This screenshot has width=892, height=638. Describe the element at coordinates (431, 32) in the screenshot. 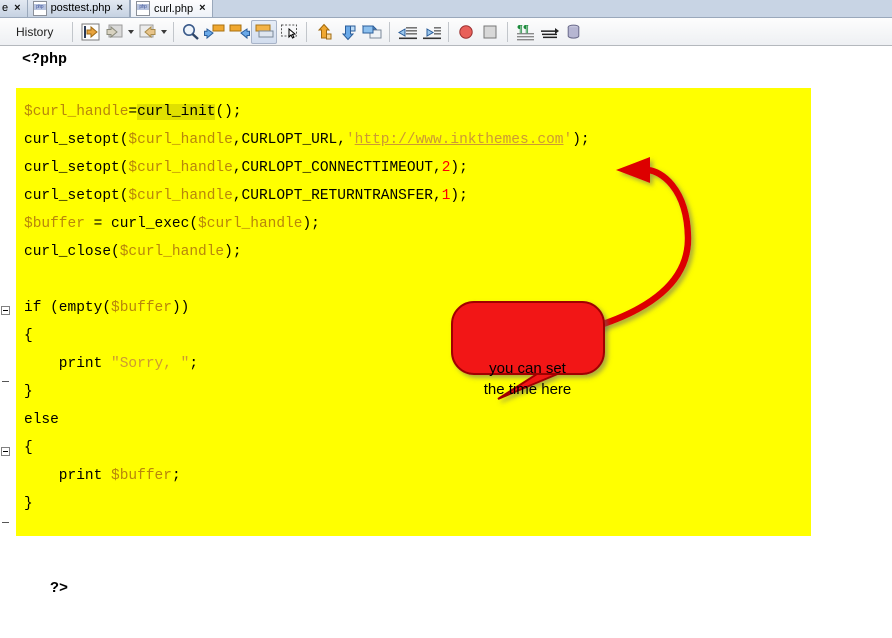

I see `indent-icon` at that location.